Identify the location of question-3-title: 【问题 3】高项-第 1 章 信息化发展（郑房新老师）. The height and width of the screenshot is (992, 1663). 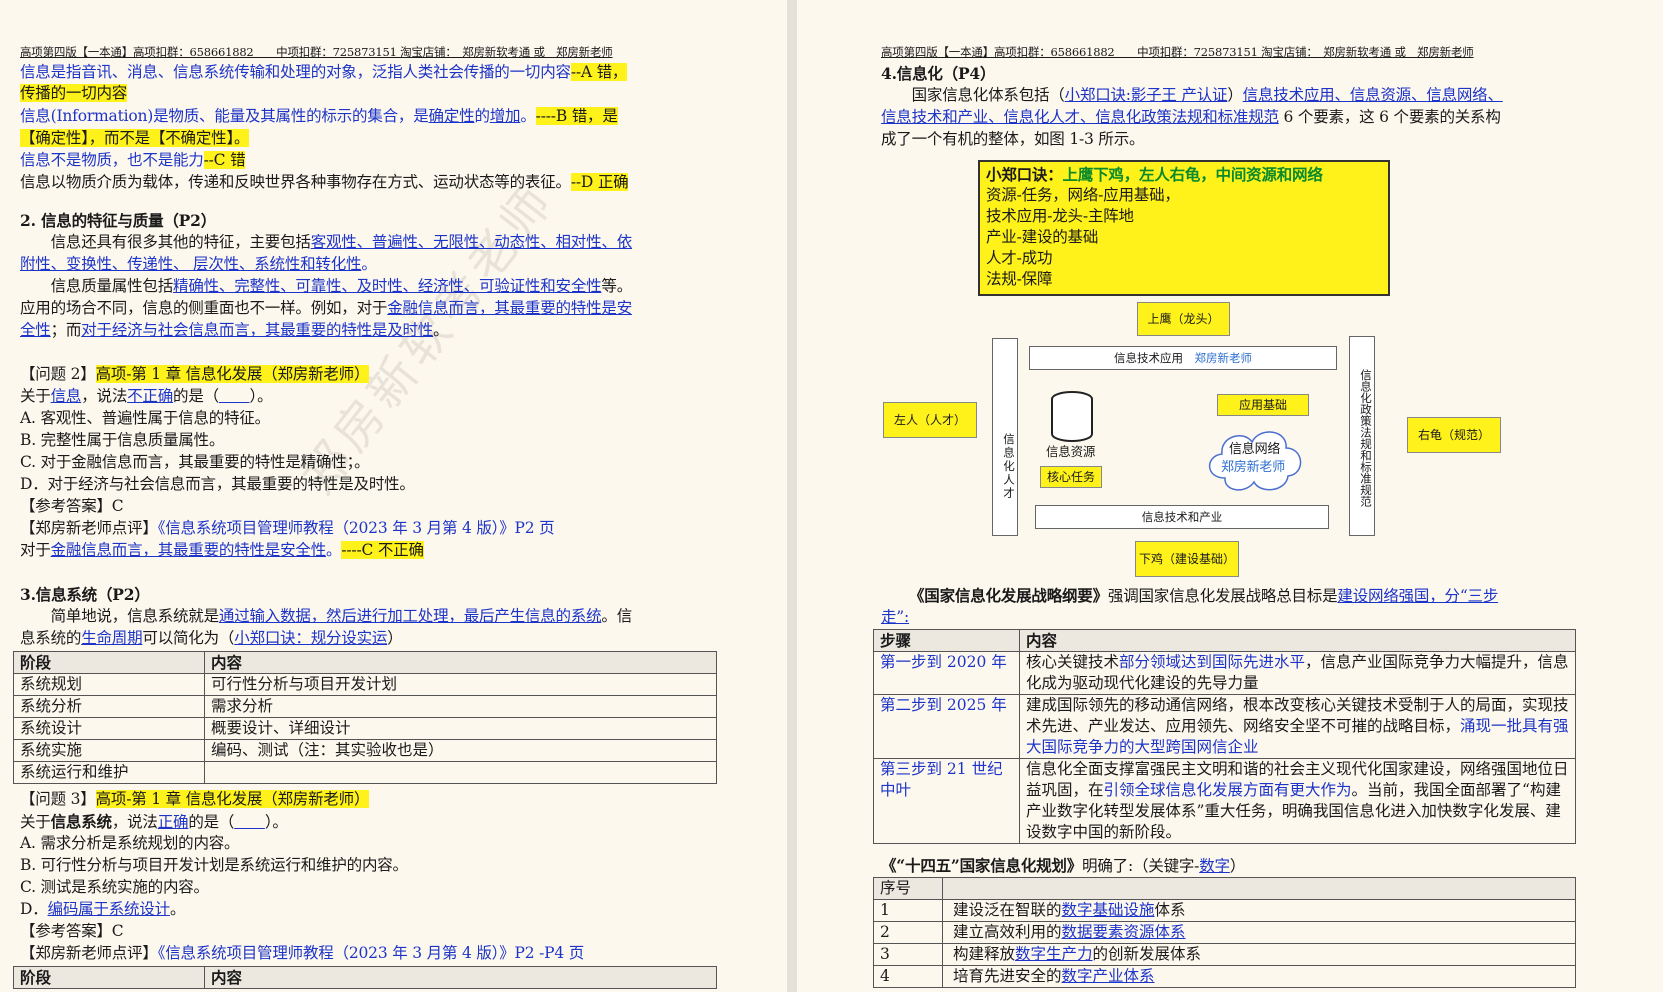
(195, 799).